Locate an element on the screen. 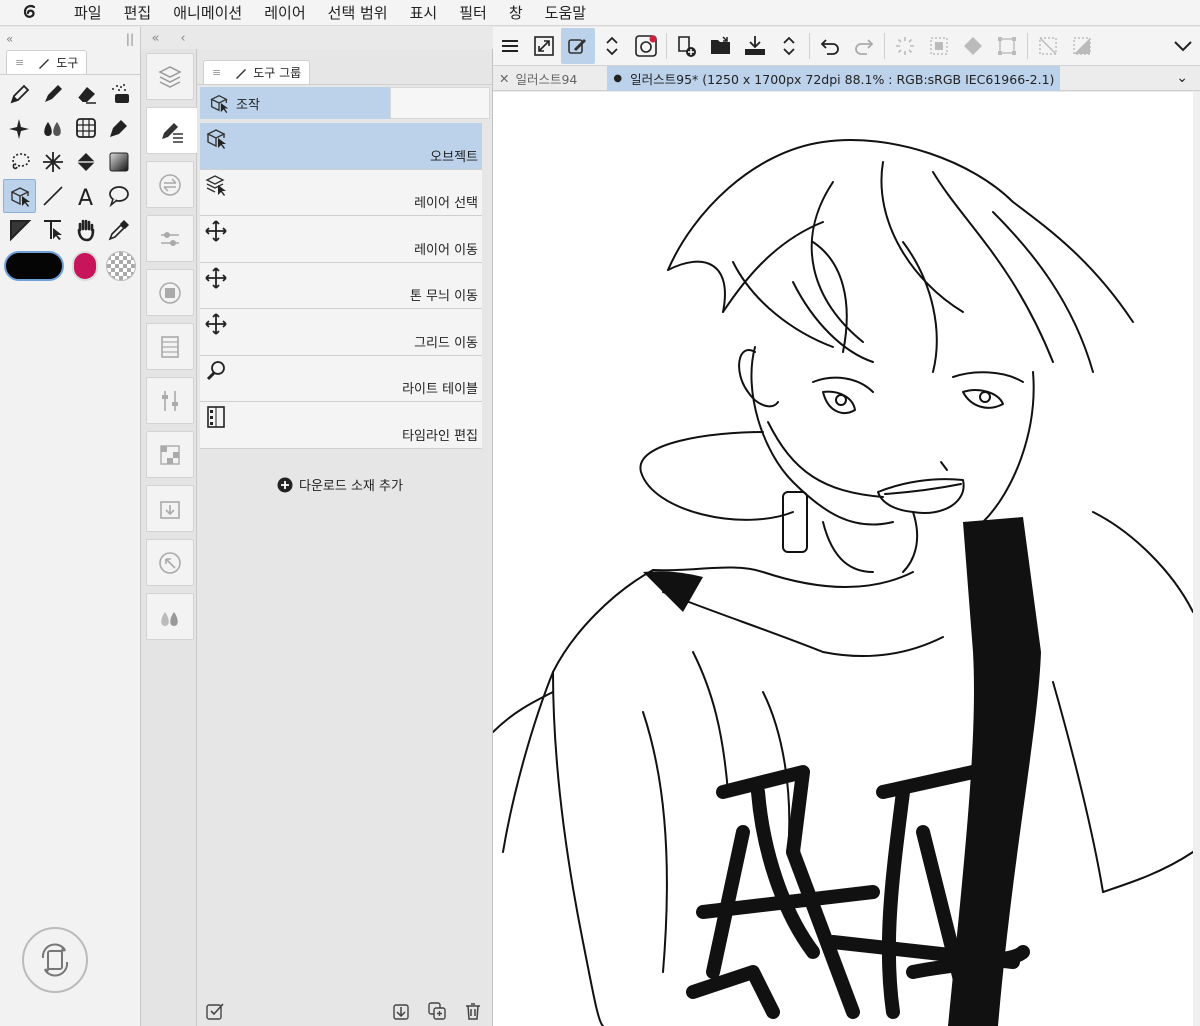 The image size is (1200, 1026). save-icon is located at coordinates (755, 46).